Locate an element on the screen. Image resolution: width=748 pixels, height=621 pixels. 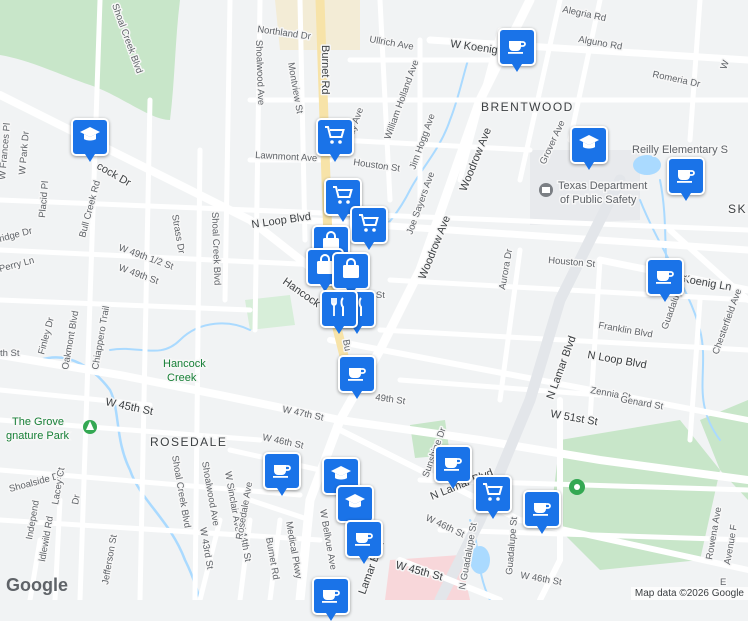
pond is located at coordinates (647, 165).